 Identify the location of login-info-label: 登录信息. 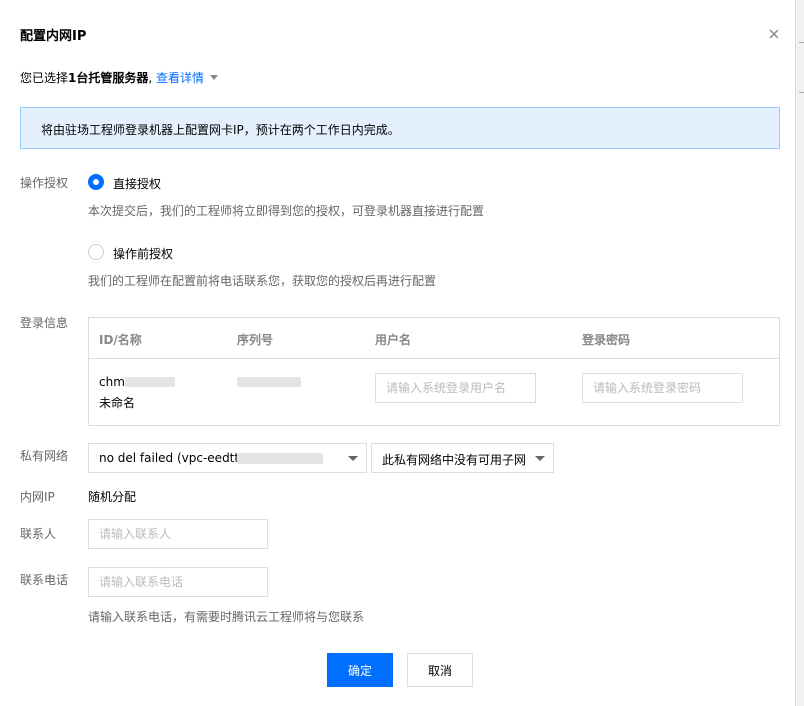
(44, 323).